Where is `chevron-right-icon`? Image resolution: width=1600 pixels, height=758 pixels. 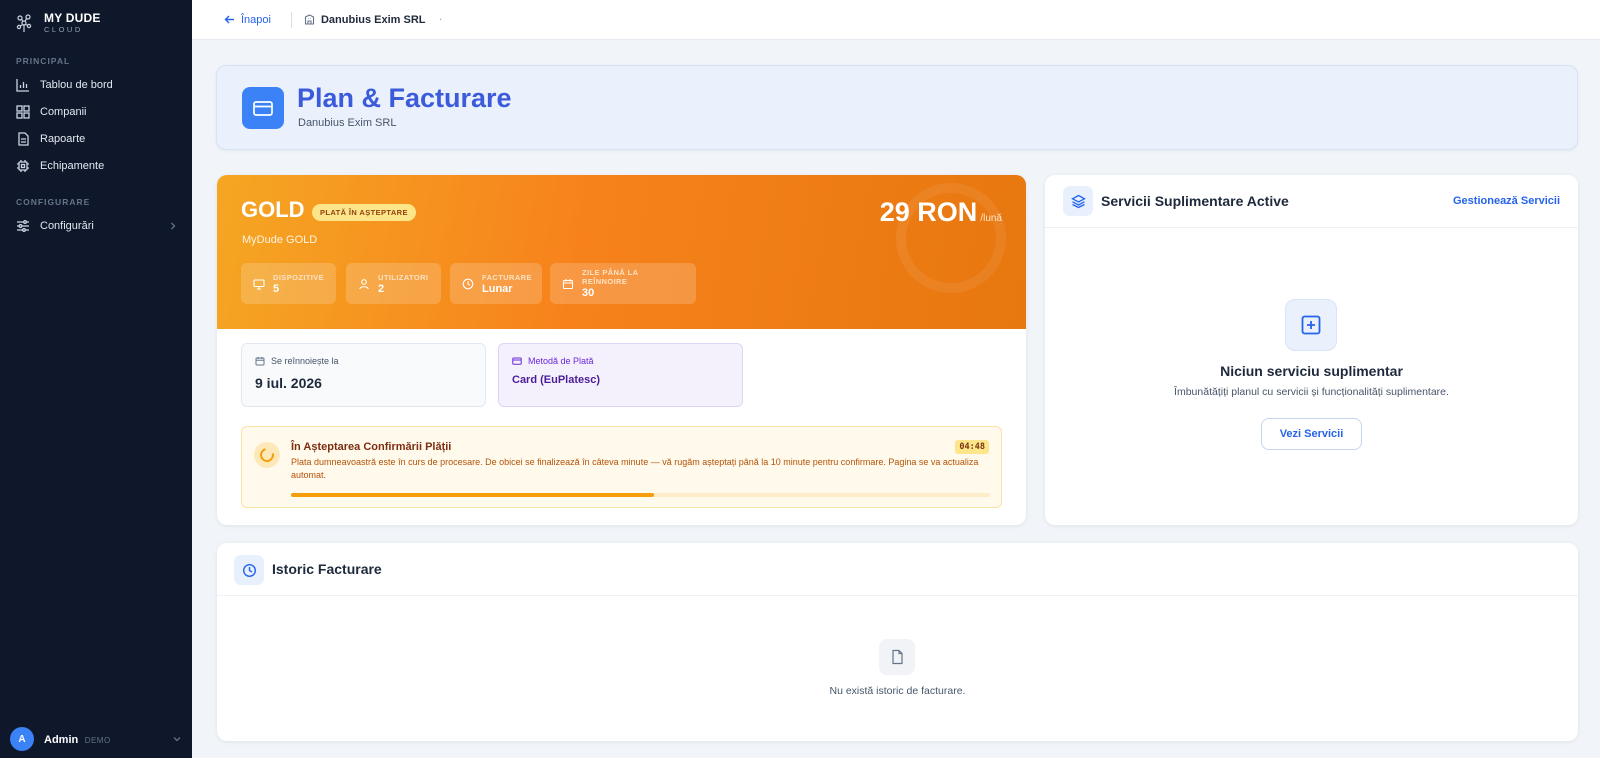 chevron-right-icon is located at coordinates (173, 226).